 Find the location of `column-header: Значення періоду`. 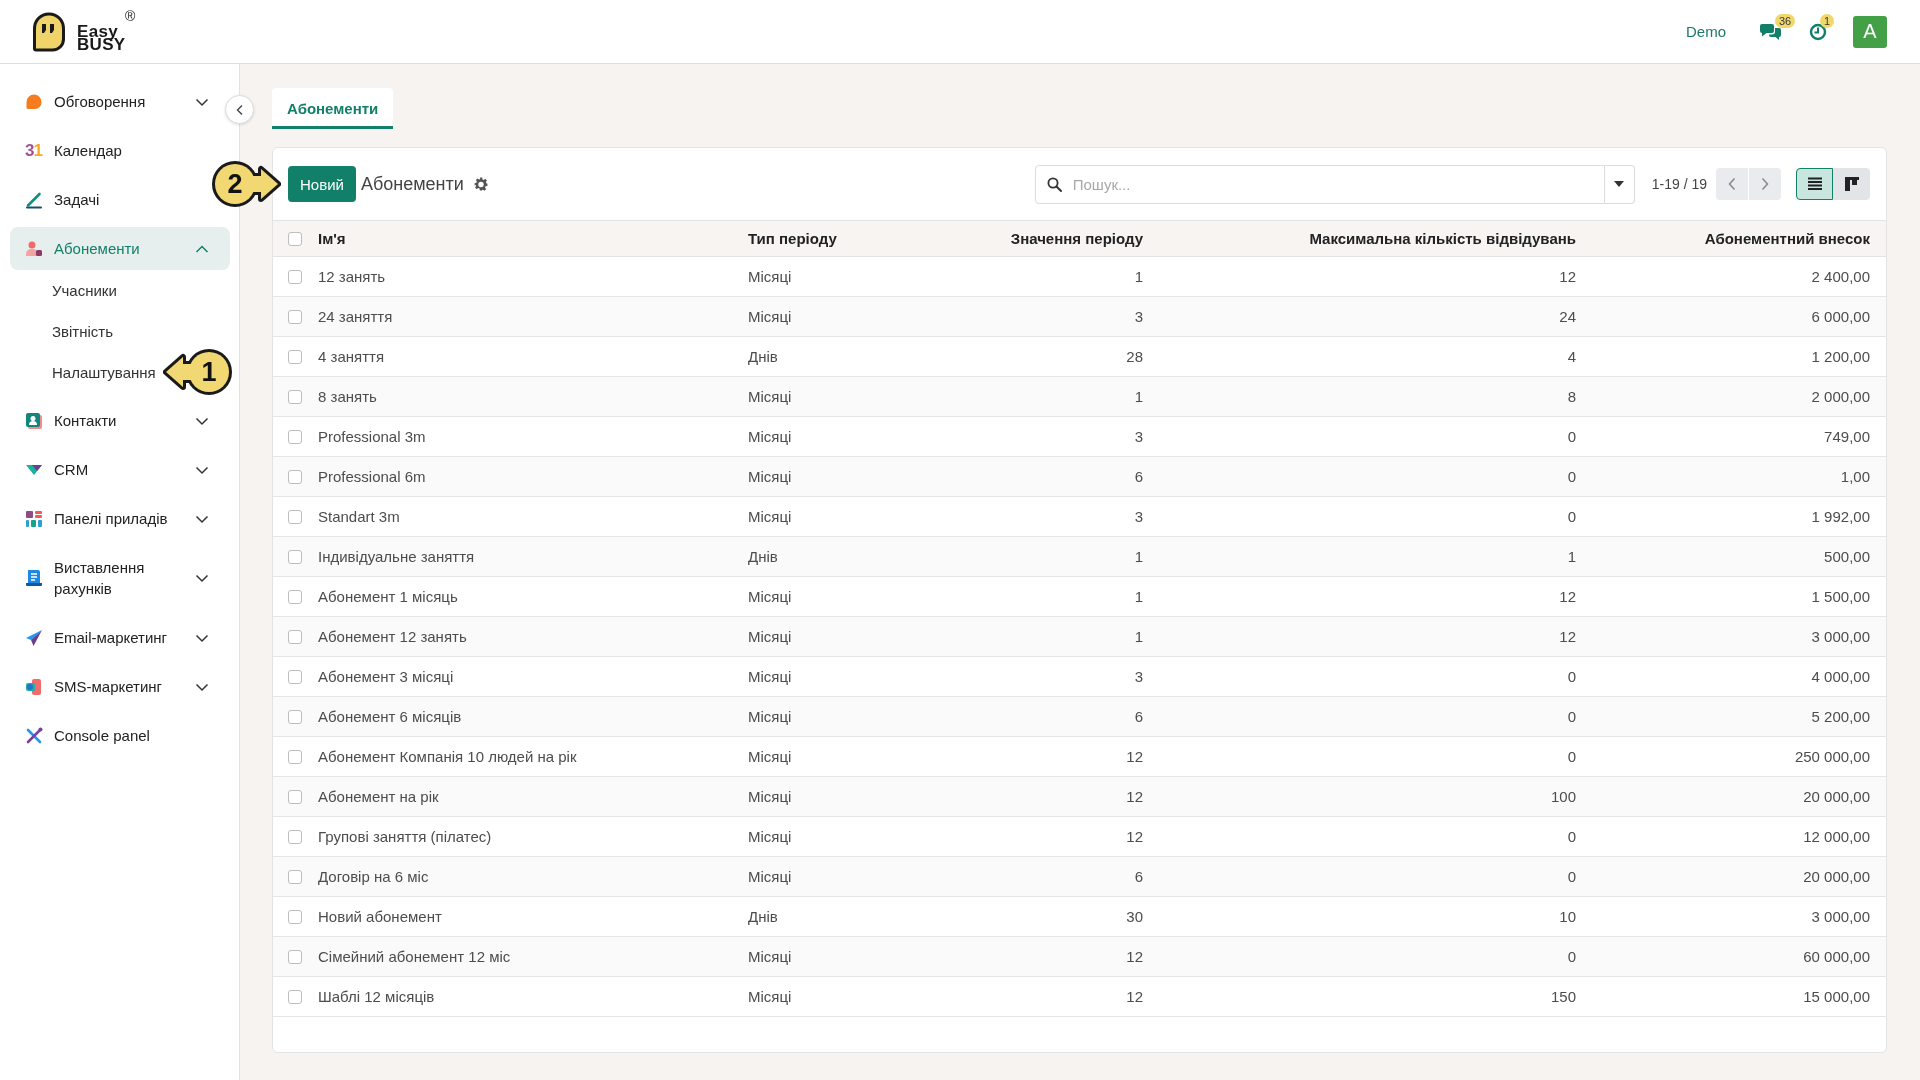

column-header: Значення періоду is located at coordinates (1076, 238).